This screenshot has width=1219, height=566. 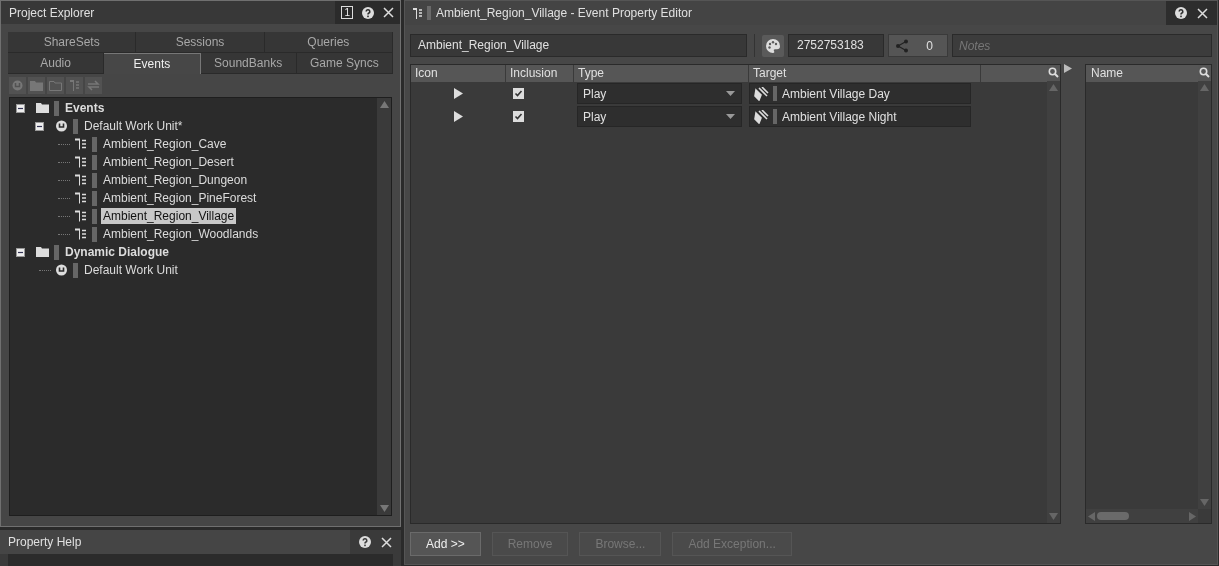 What do you see at coordinates (1192, 516) in the screenshot?
I see `scroll-right-arrow-icon` at bounding box center [1192, 516].